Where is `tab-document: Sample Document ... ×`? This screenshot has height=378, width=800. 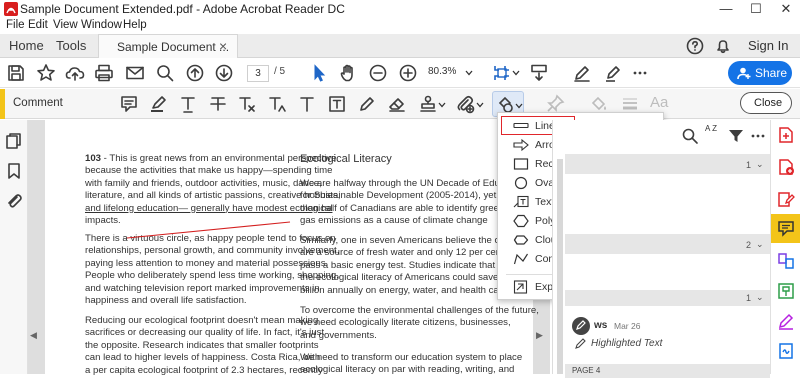
tab-document: Sample Document ... × is located at coordinates (168, 46).